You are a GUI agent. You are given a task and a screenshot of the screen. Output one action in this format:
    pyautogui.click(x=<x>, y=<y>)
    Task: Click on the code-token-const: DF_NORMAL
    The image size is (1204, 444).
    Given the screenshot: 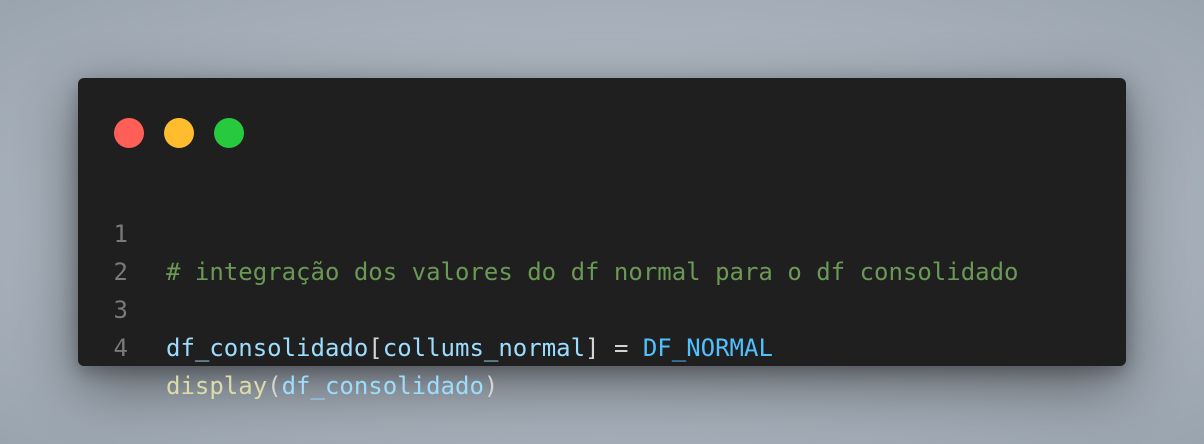 What is the action you would take?
    pyautogui.click(x=707, y=348)
    